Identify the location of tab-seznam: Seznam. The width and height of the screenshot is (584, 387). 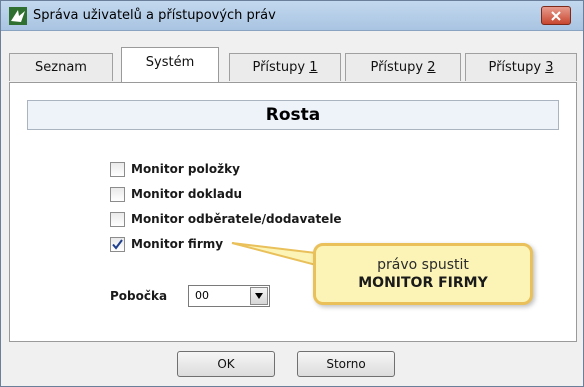
(61, 67).